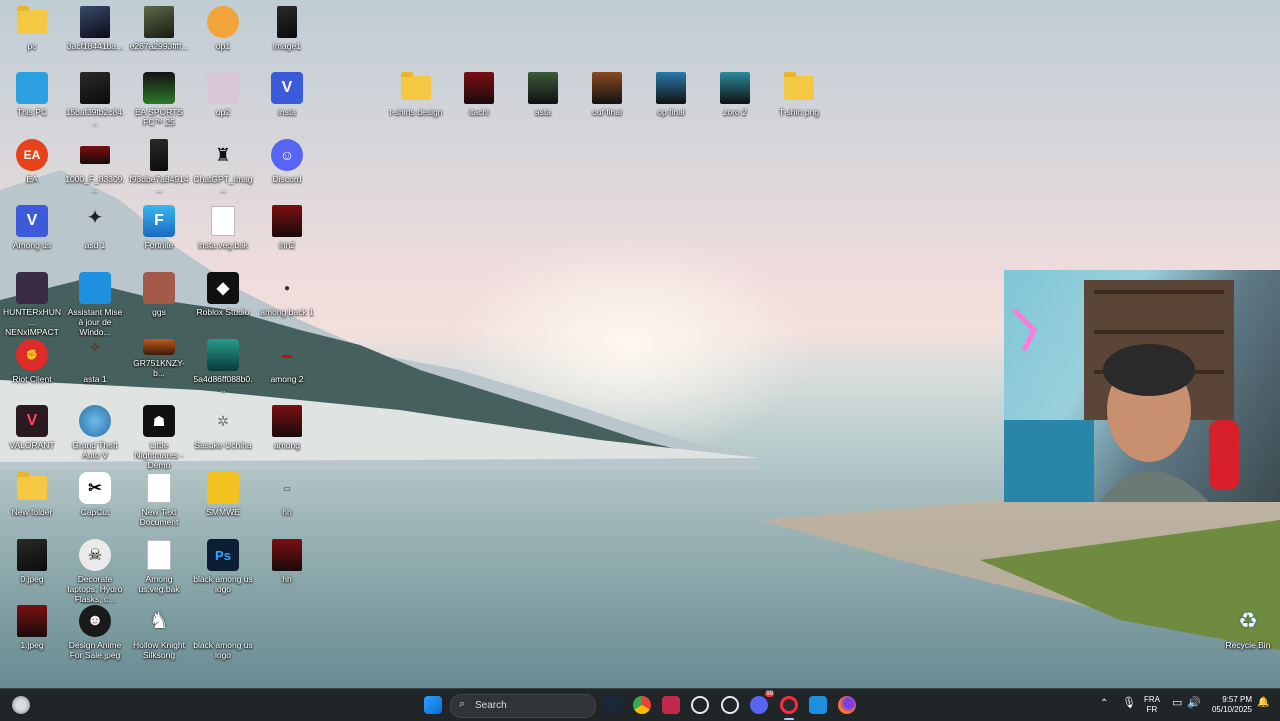 The width and height of the screenshot is (1280, 721). I want to click on desktop-icon-design-anime: ☻ Design Anime For Sale.jpeg, so click(95, 632).